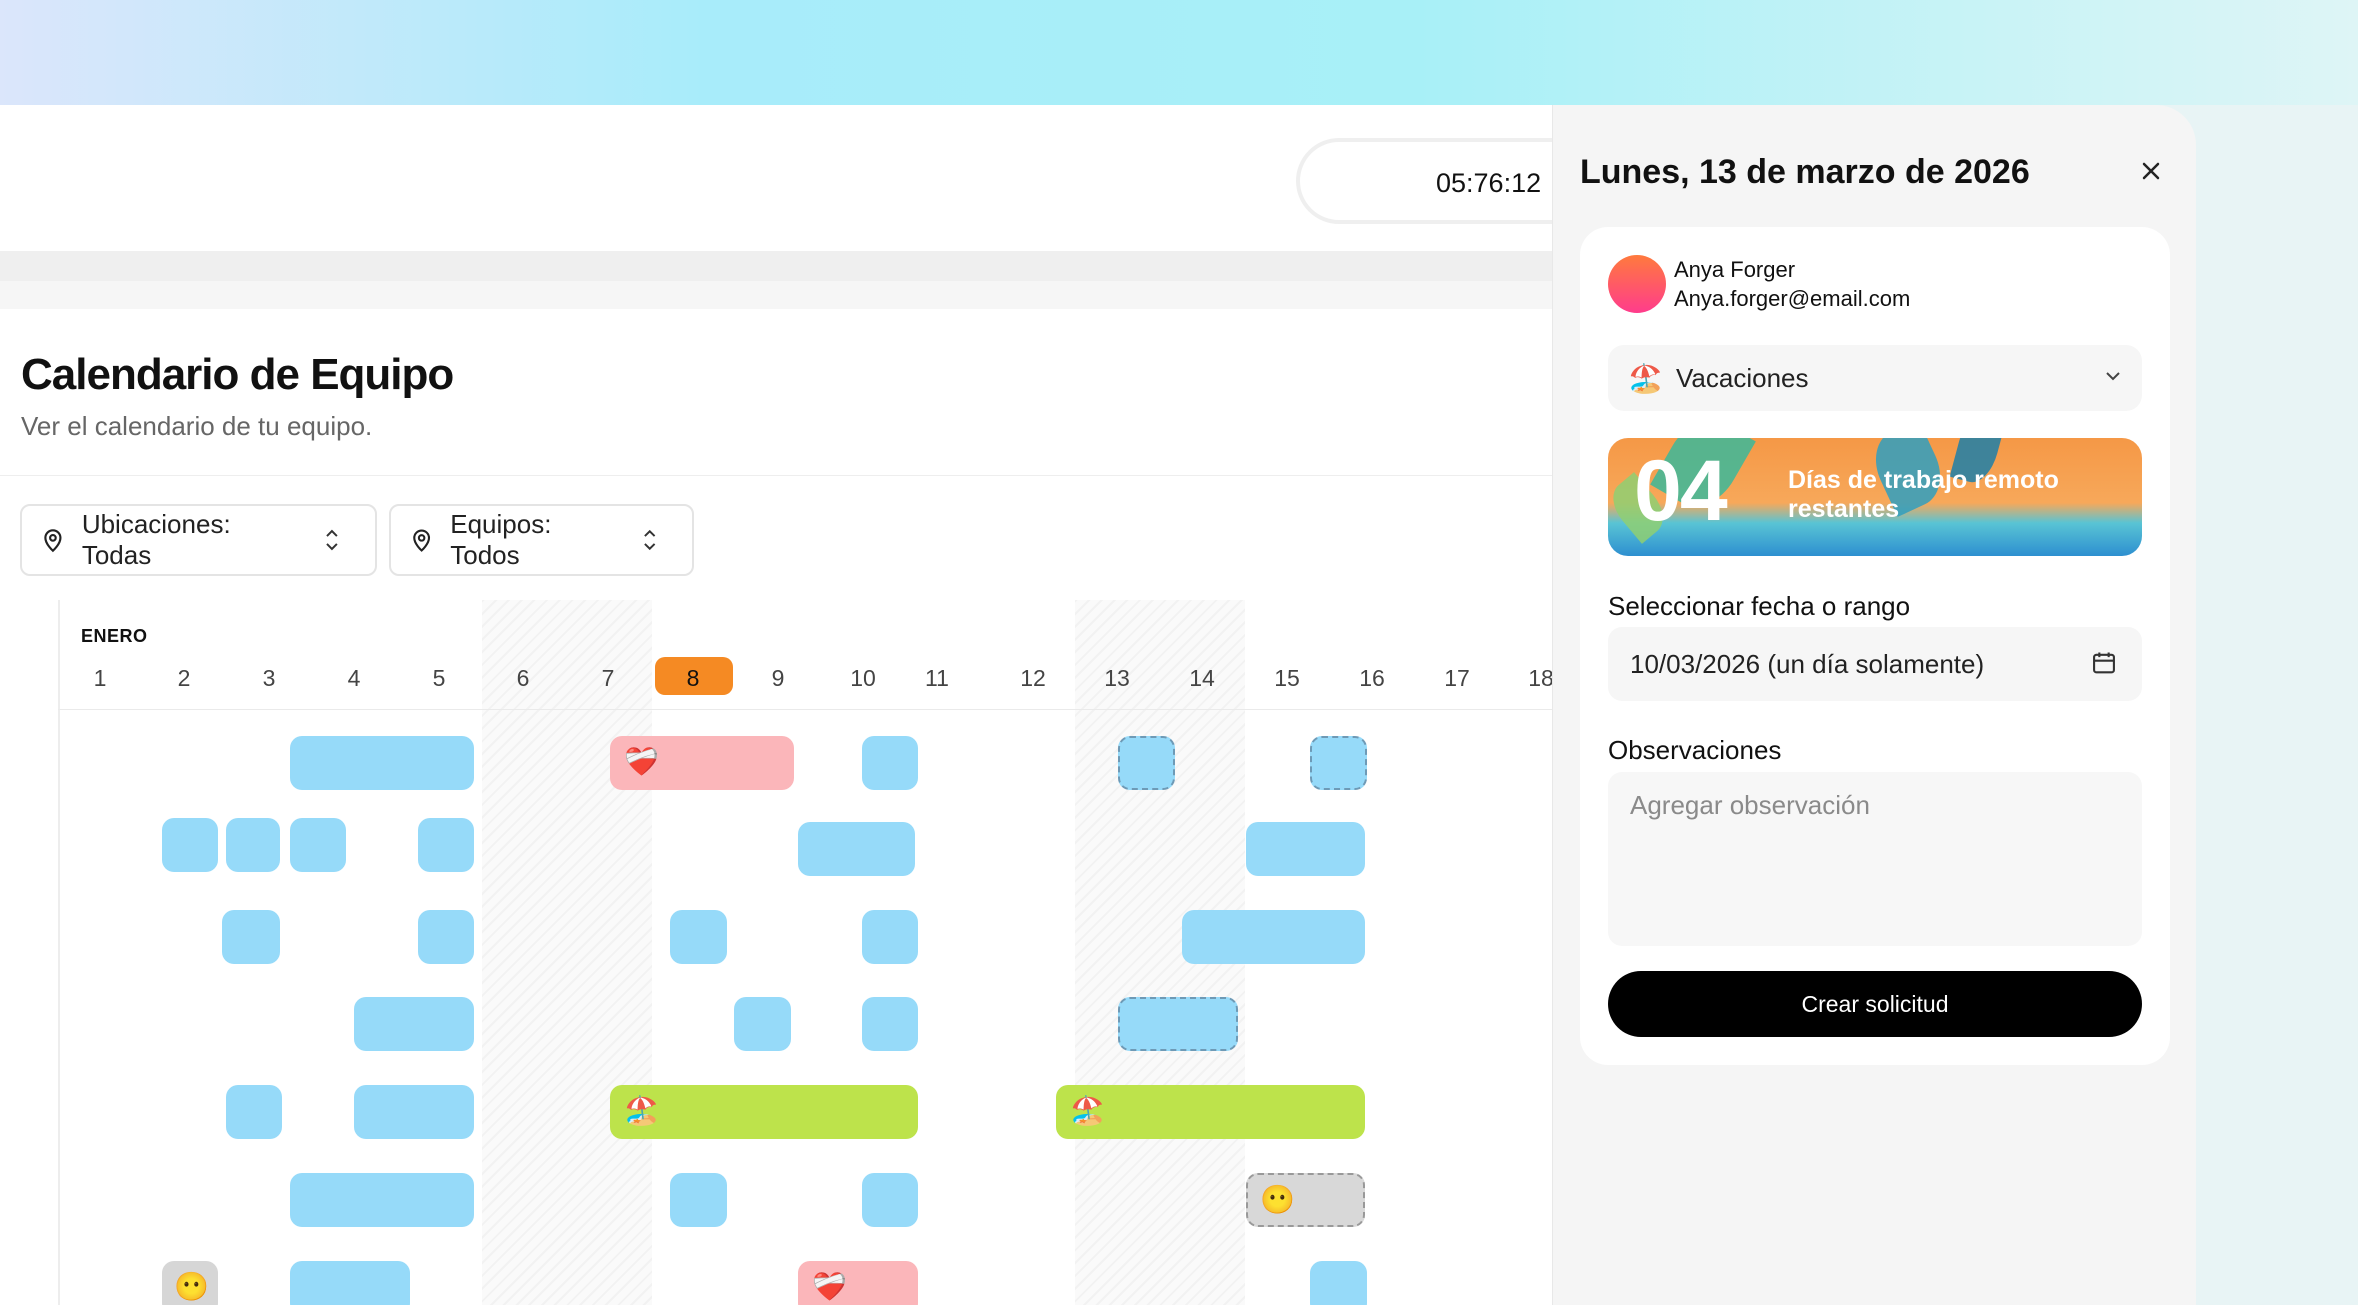  Describe the element at coordinates (1805, 172) in the screenshot. I see `panel-date-title: Lunes, 13 de marzo de 2026` at that location.